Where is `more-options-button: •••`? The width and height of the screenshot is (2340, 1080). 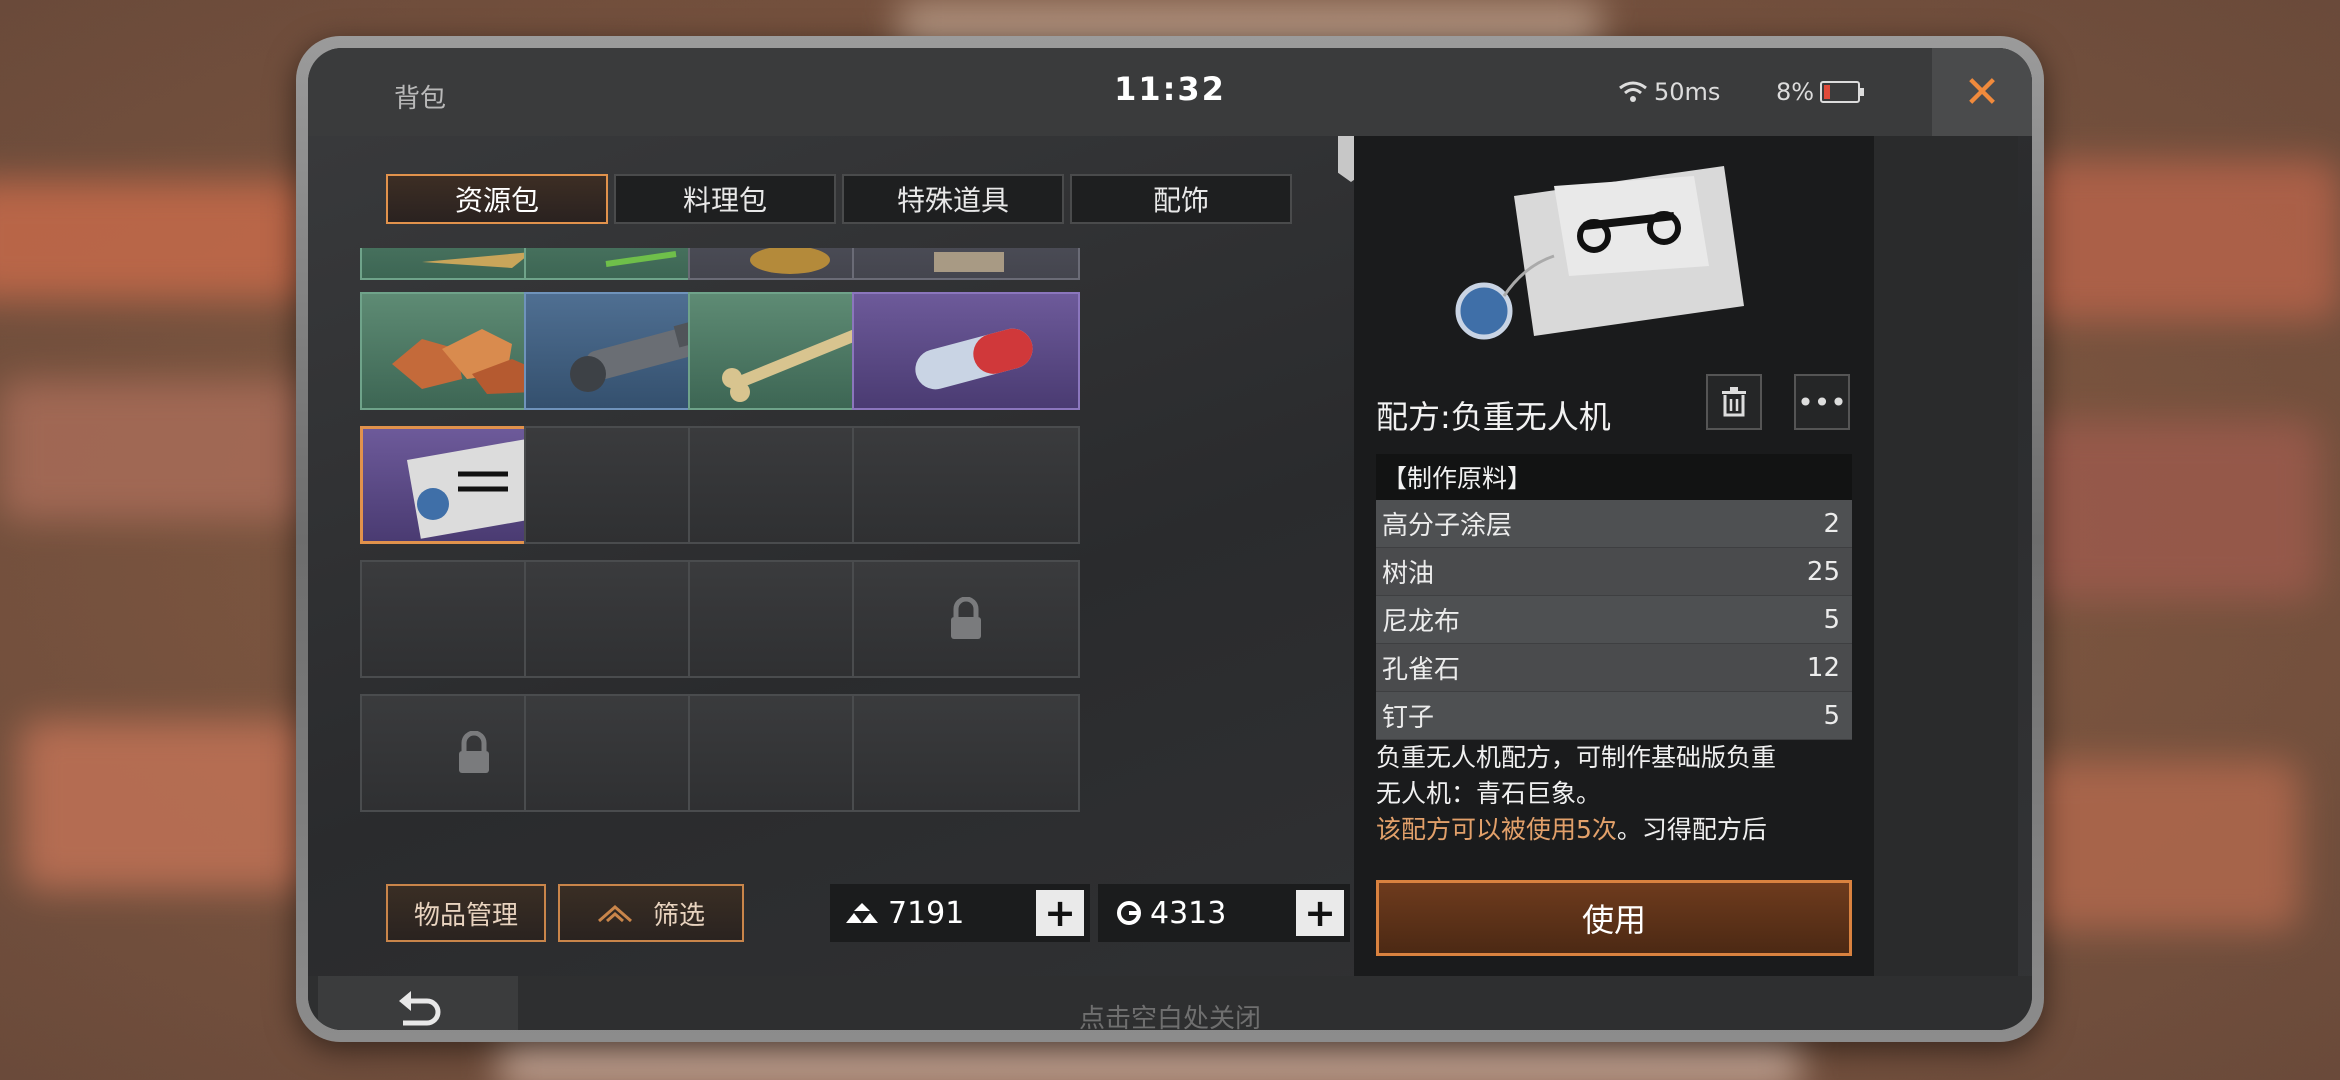
more-options-button: ••• is located at coordinates (1822, 402).